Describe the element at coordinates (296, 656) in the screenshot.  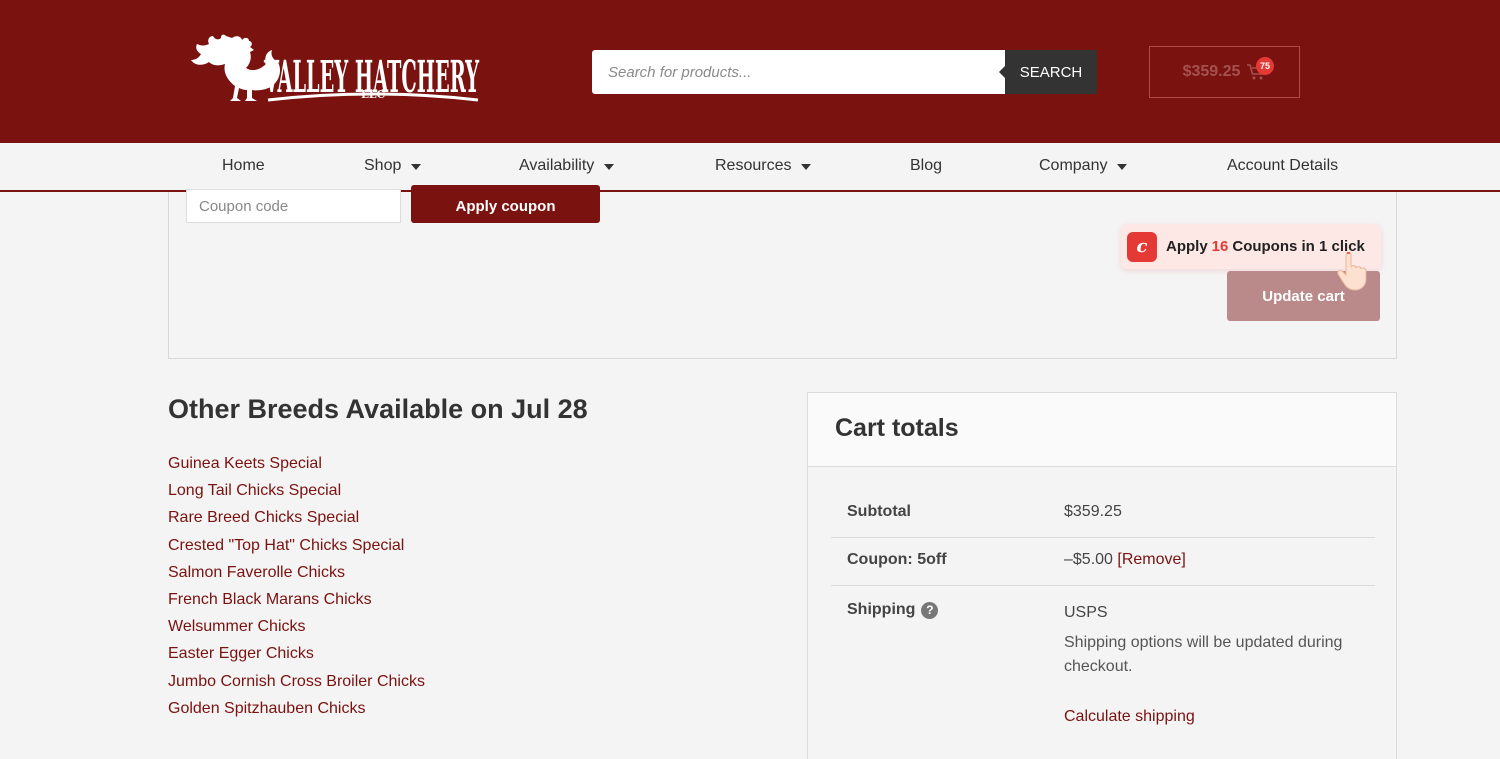
I see `breed-link: Easter Egger Chicks` at that location.